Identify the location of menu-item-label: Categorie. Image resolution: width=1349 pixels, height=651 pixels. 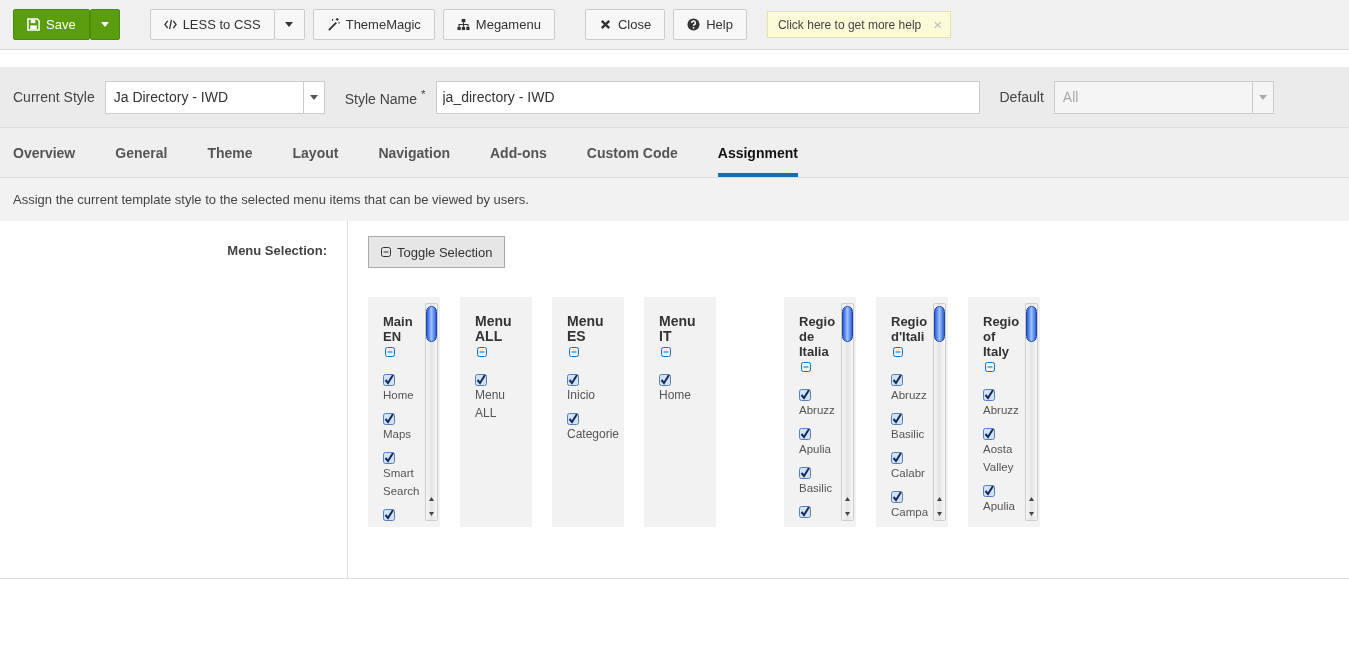
(593, 434).